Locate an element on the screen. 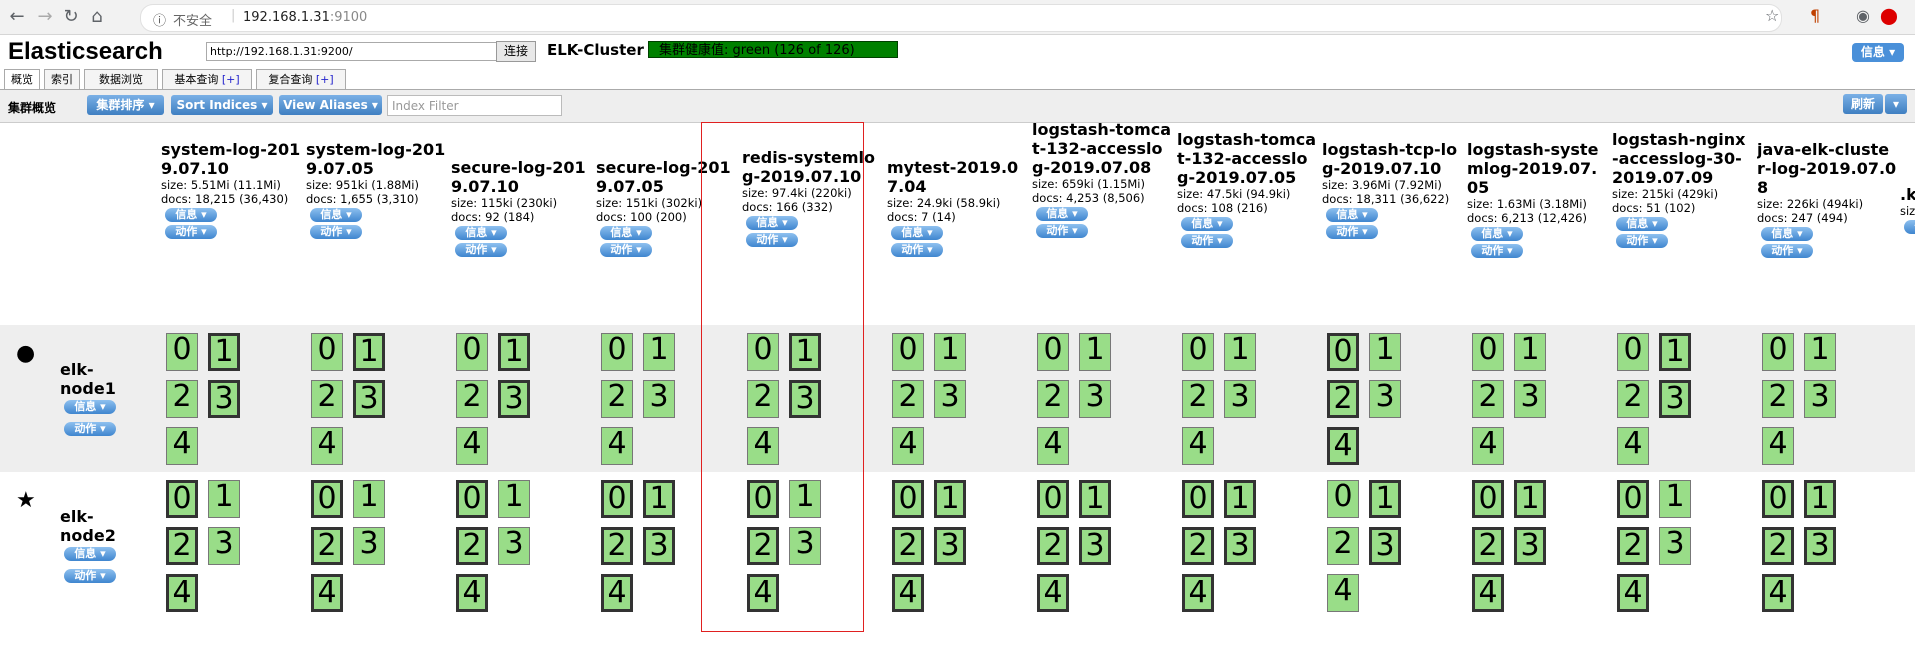 The image size is (1915, 668). home-icon: ⌂ is located at coordinates (97, 17).